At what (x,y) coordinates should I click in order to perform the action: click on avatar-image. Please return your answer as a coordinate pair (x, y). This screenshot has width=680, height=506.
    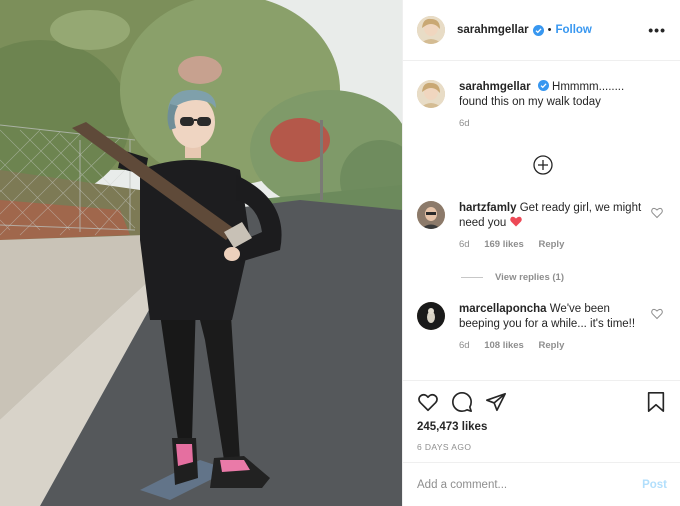
    Looking at the image, I should click on (431, 30).